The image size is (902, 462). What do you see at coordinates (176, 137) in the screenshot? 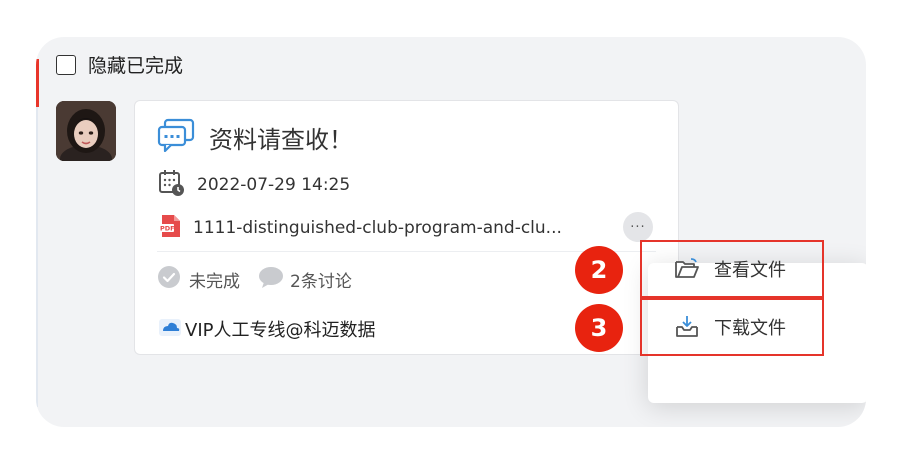
I see `chat-bubble-icon` at bounding box center [176, 137].